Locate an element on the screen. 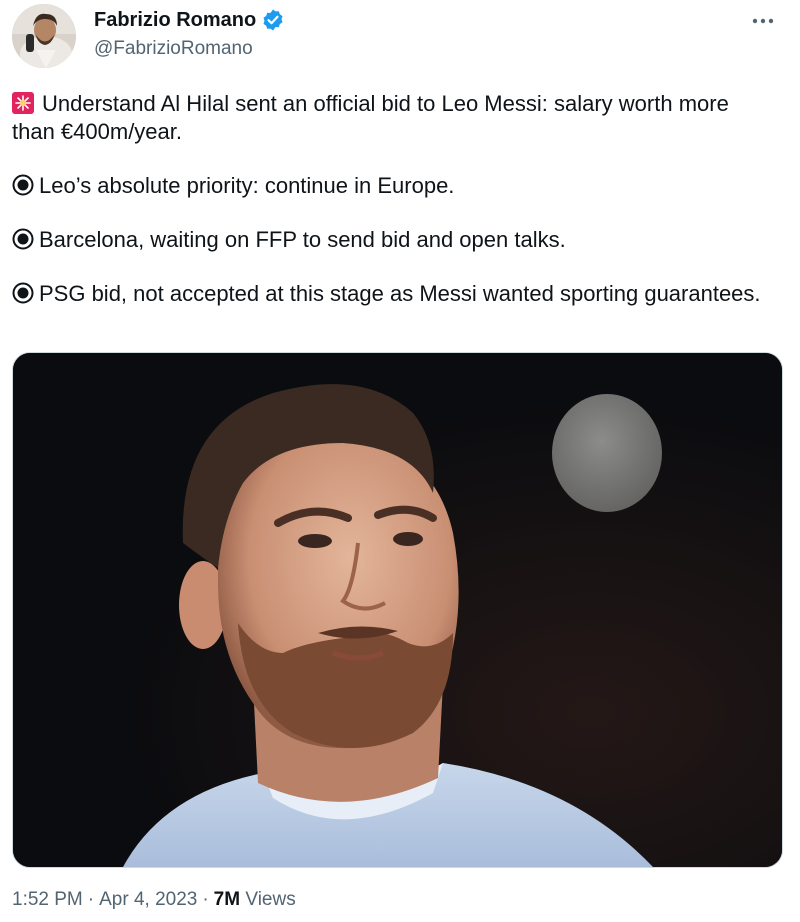 This screenshot has width=800, height=922. author-name-text: Fabrizio Romano is located at coordinates (175, 20).